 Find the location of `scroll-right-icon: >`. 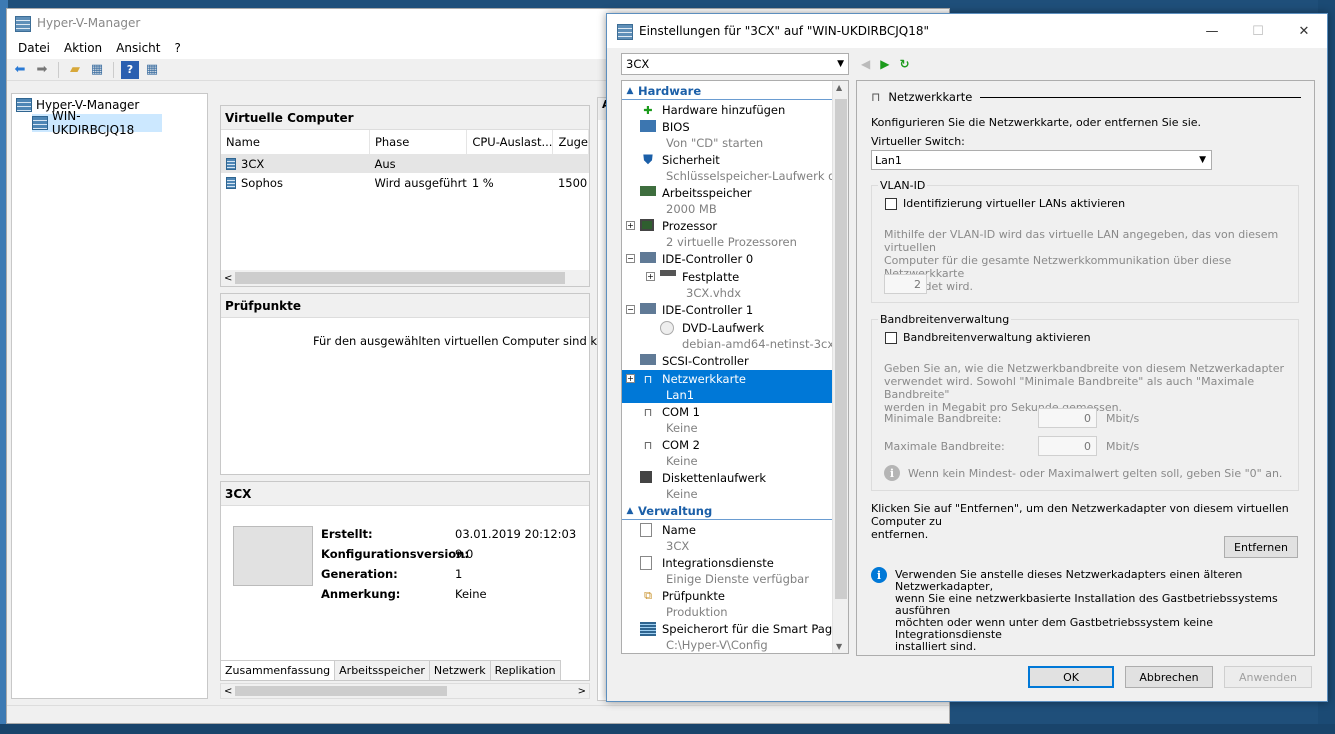

scroll-right-icon: > is located at coordinates (582, 691).